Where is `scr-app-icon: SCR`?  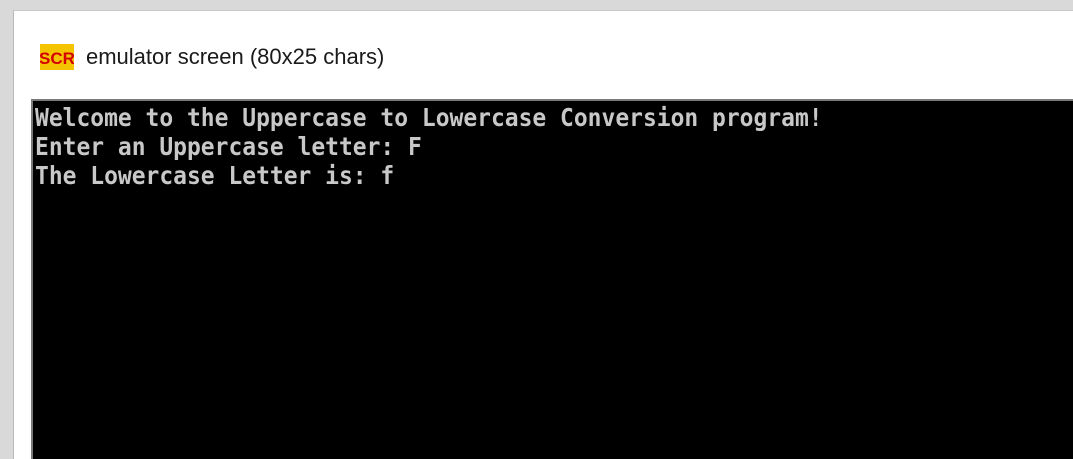
scr-app-icon: SCR is located at coordinates (57, 57).